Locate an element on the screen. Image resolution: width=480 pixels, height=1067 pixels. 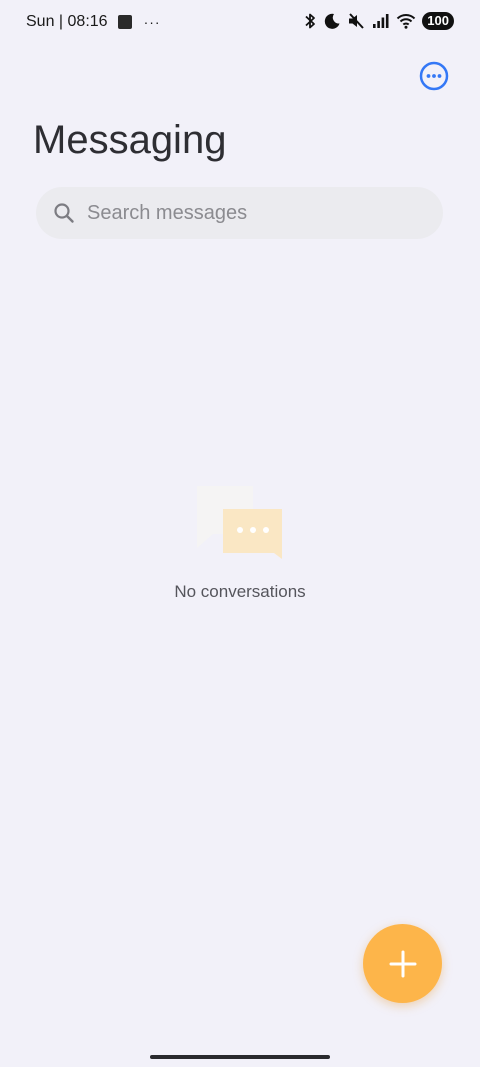
bluetooth-icon is located at coordinates (310, 21).